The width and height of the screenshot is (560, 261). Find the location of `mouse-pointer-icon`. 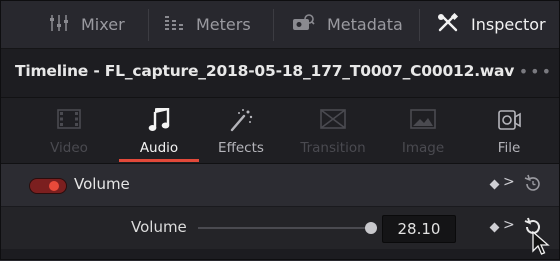

mouse-pointer-icon is located at coordinates (541, 245).